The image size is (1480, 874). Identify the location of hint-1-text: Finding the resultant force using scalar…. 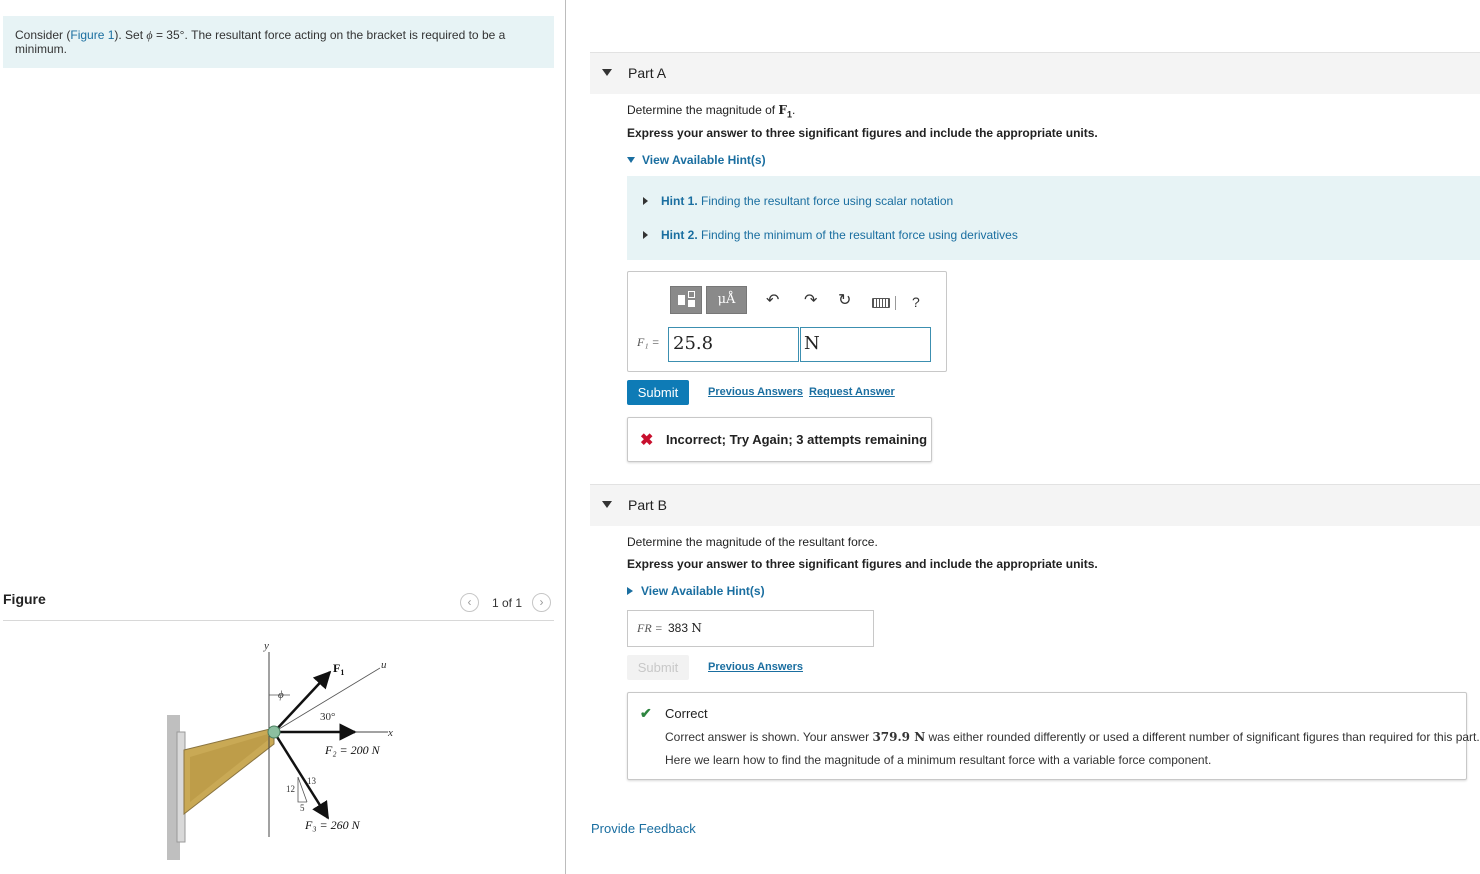
(827, 201).